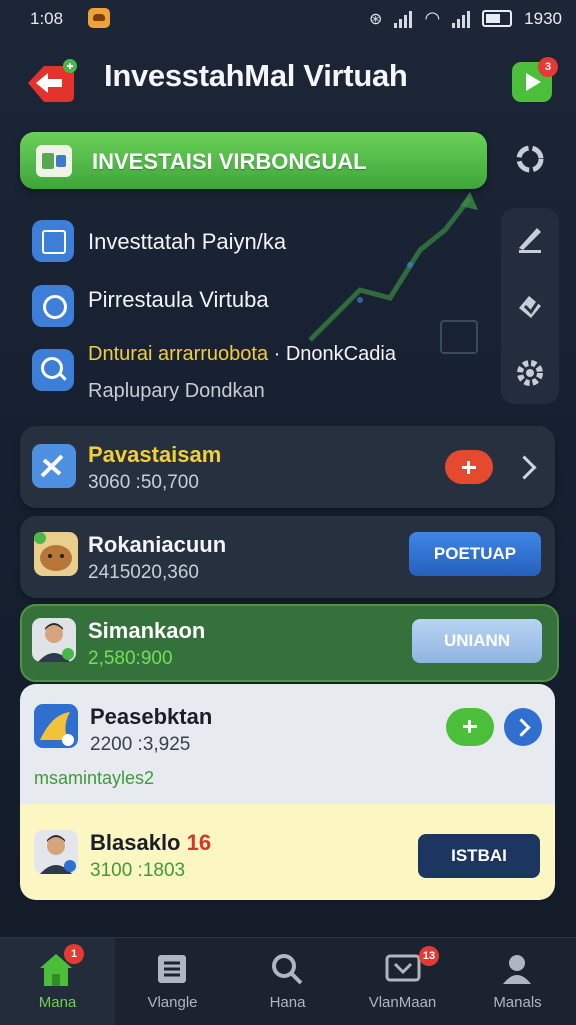  Describe the element at coordinates (199, 842) in the screenshot. I see `card-title-number: 16` at that location.